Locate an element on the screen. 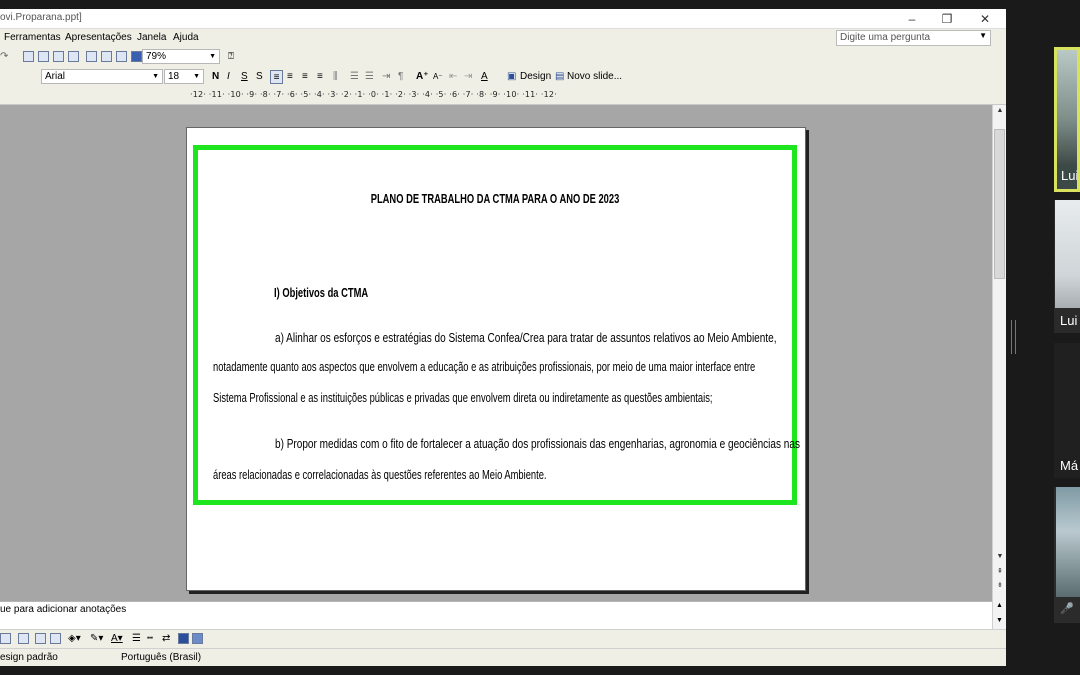 The width and height of the screenshot is (1080, 675). panel-resize-handle is located at coordinates (1013, 337).